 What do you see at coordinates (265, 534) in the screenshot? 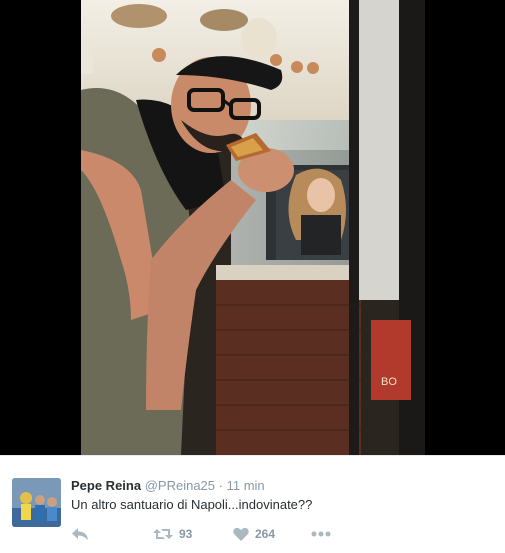
I see `like-count: 264` at bounding box center [265, 534].